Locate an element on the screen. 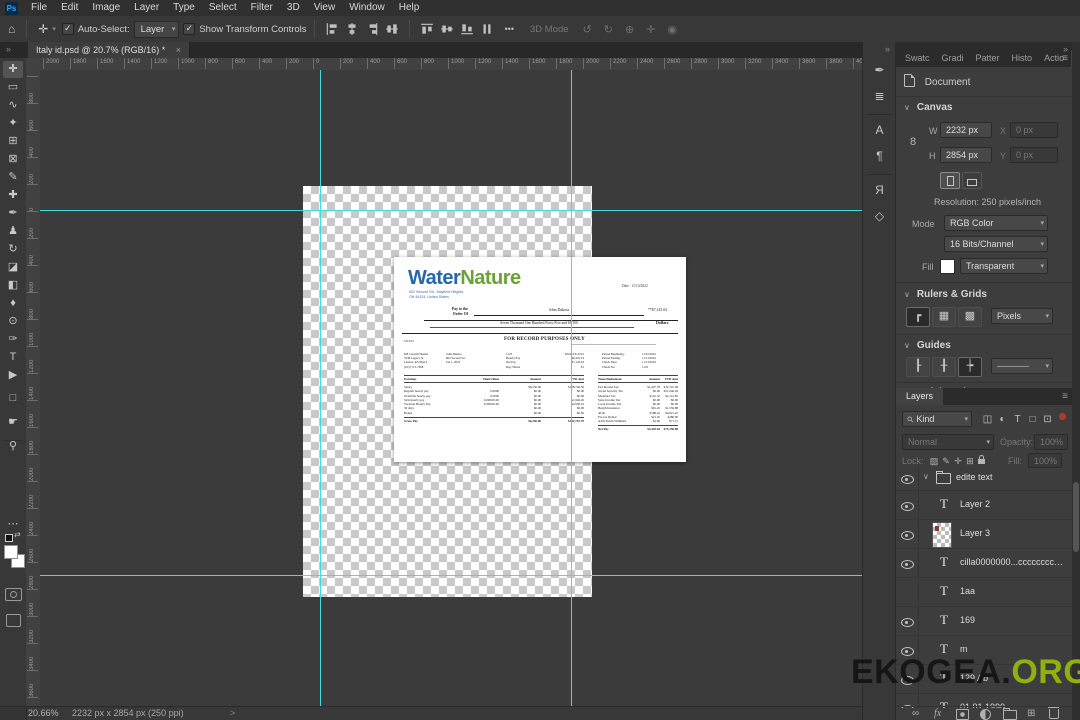 This screenshot has width=1080, height=720. foreground-color-swatch is located at coordinates (11, 552).